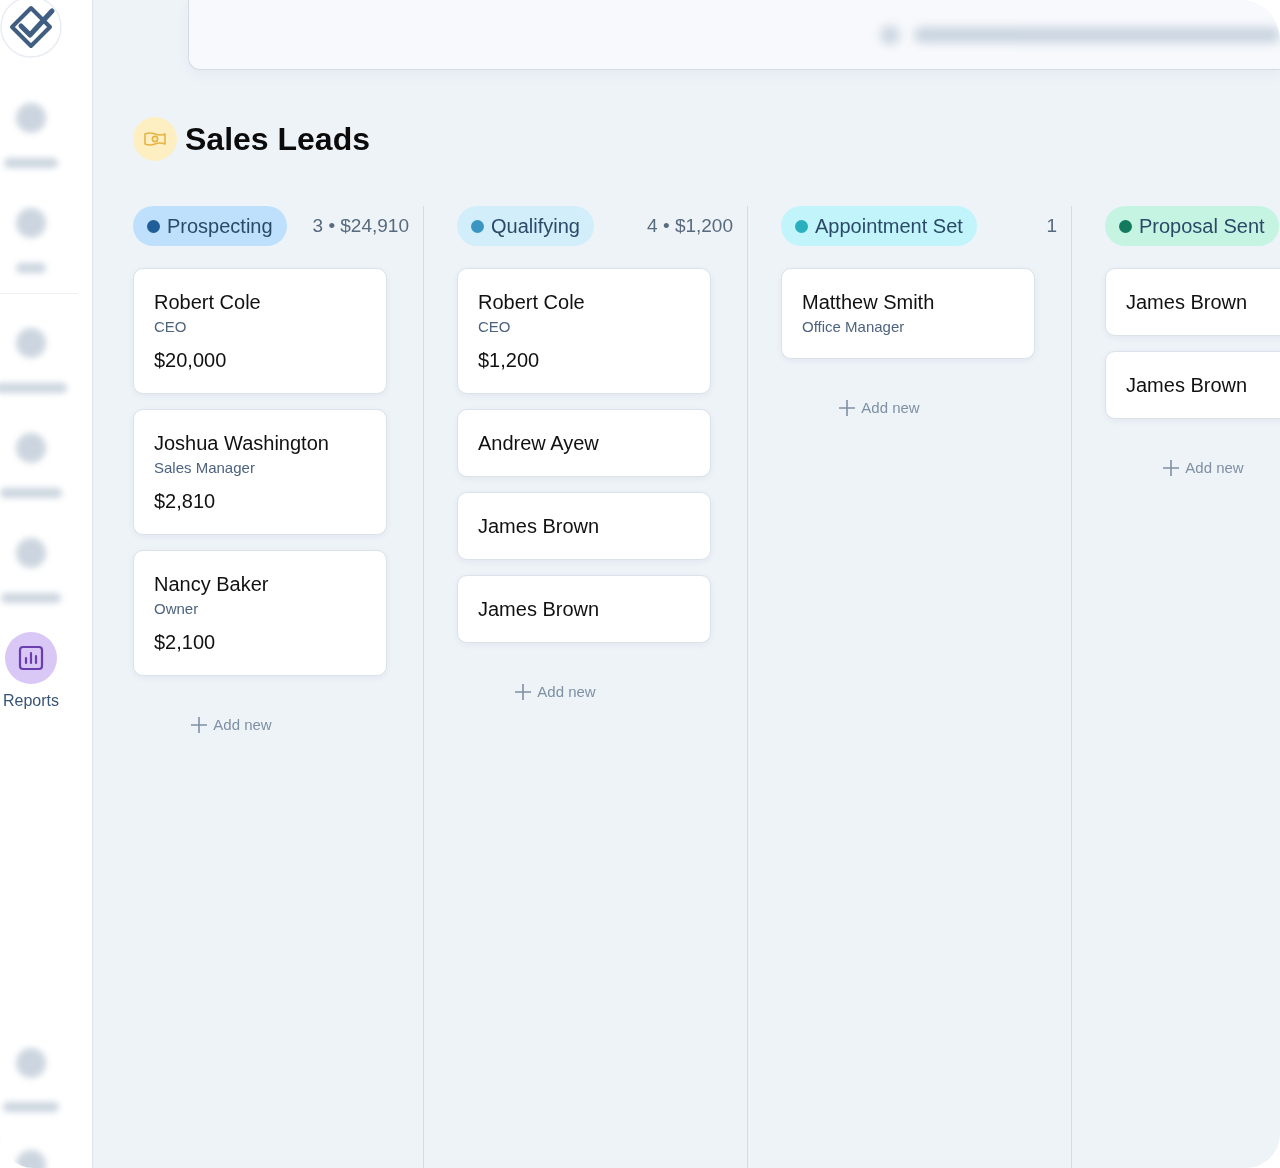 This screenshot has width=1280, height=1168. I want to click on stage-summary: 1, so click(1051, 226).